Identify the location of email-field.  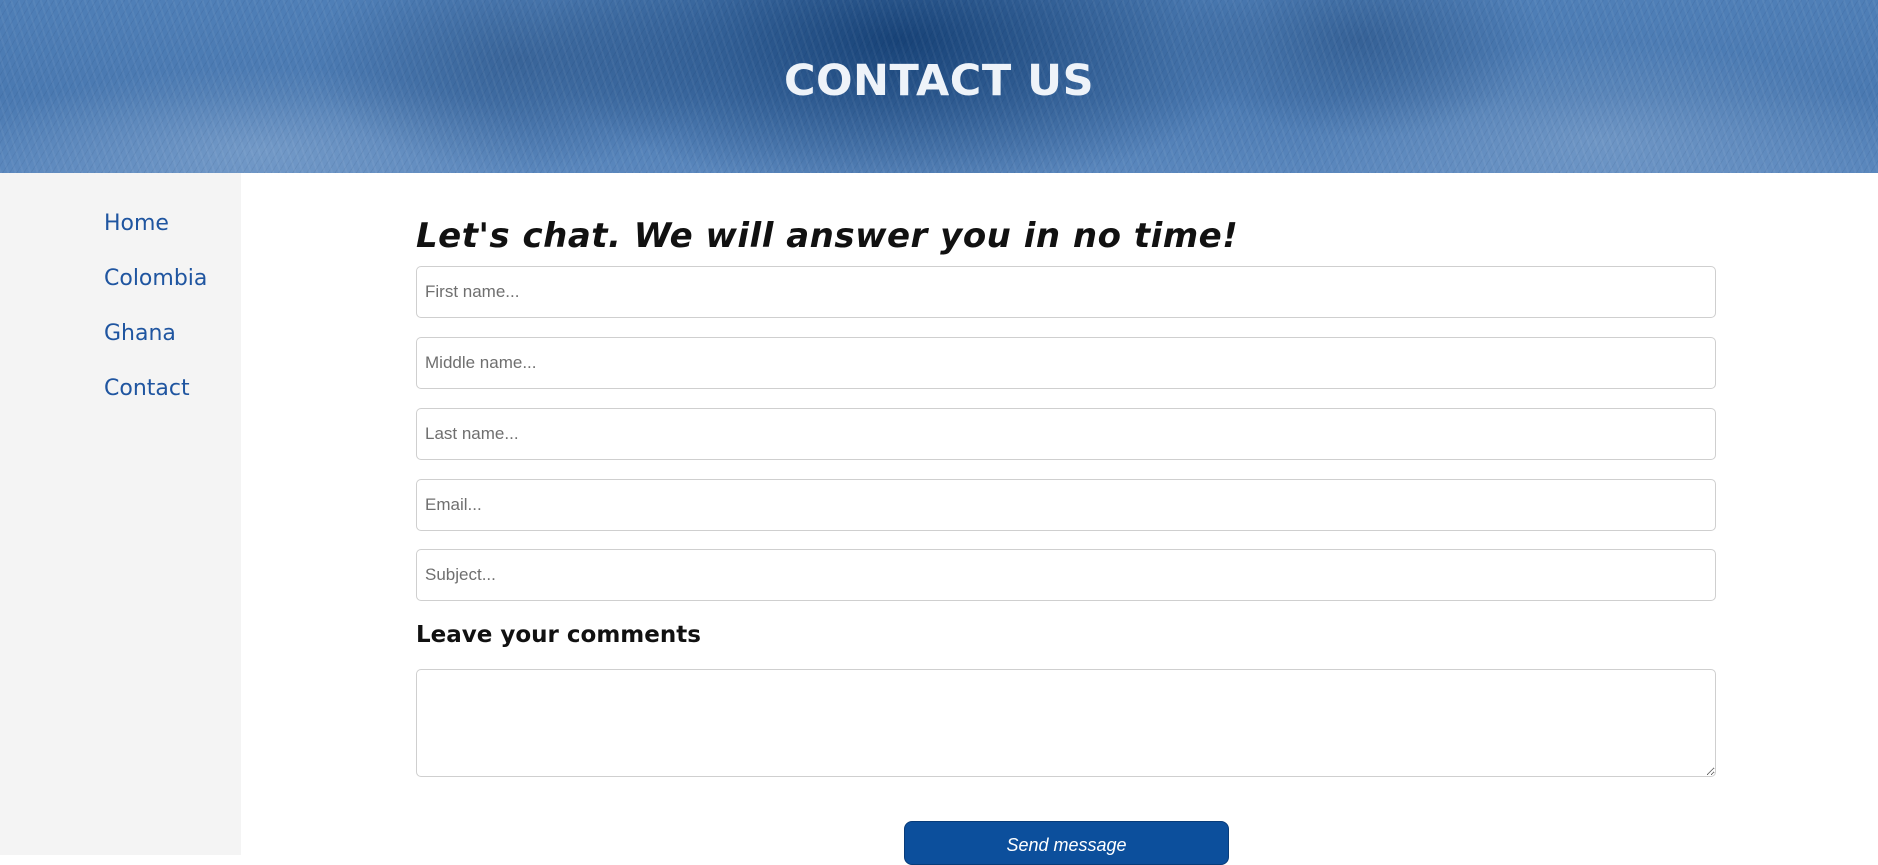
(1066, 505).